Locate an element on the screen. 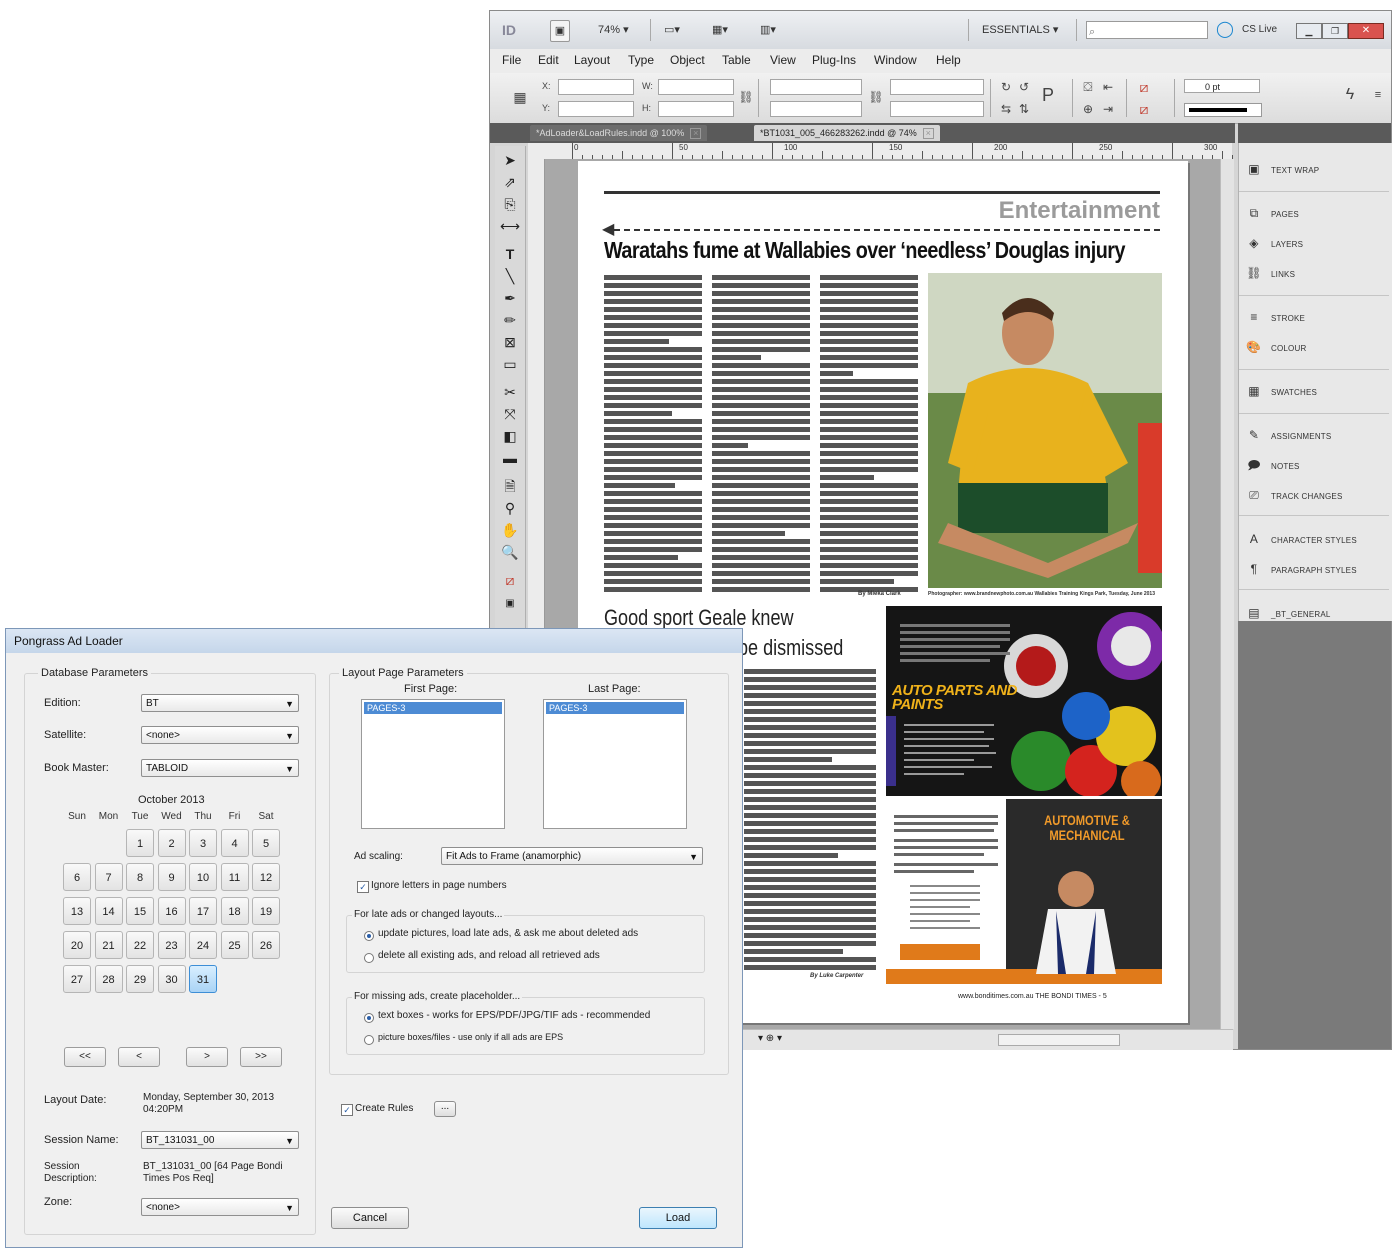 This screenshot has width=1397, height=1248. stroke-swatch-icon: ⧄ is located at coordinates (1144, 109).